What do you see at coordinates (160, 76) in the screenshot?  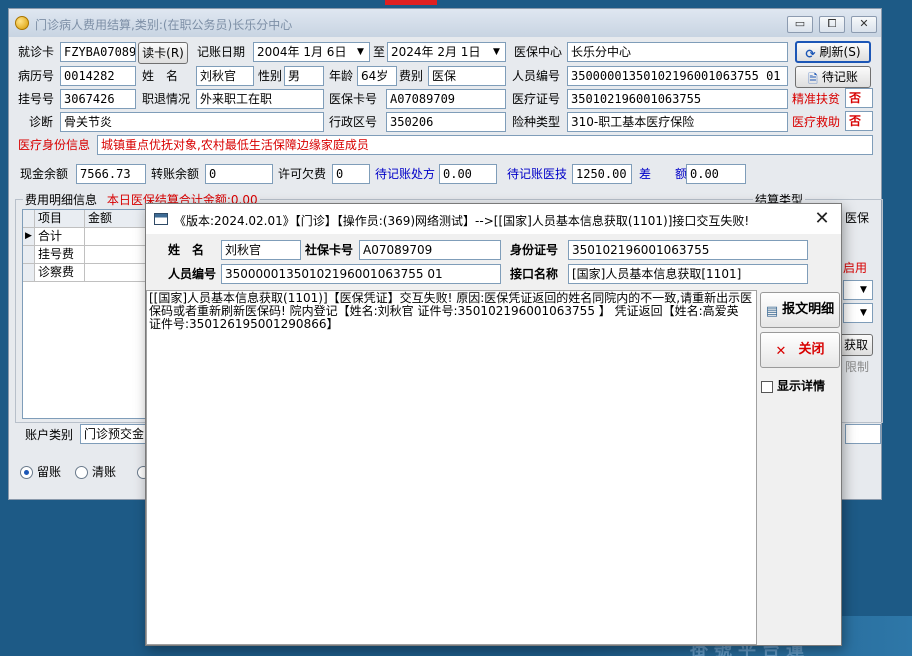 I see `name-label: 姓 名` at bounding box center [160, 76].